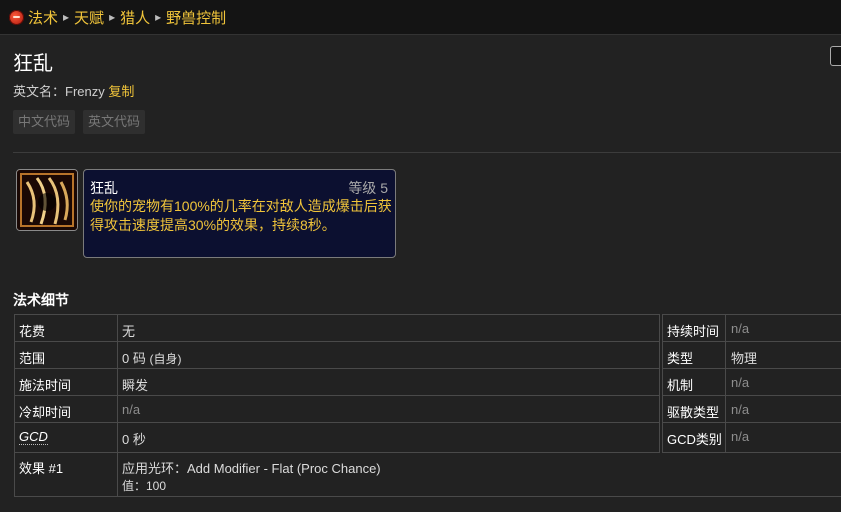 The width and height of the screenshot is (841, 512). What do you see at coordinates (32, 331) in the screenshot?
I see `row-key: 花费` at bounding box center [32, 331].